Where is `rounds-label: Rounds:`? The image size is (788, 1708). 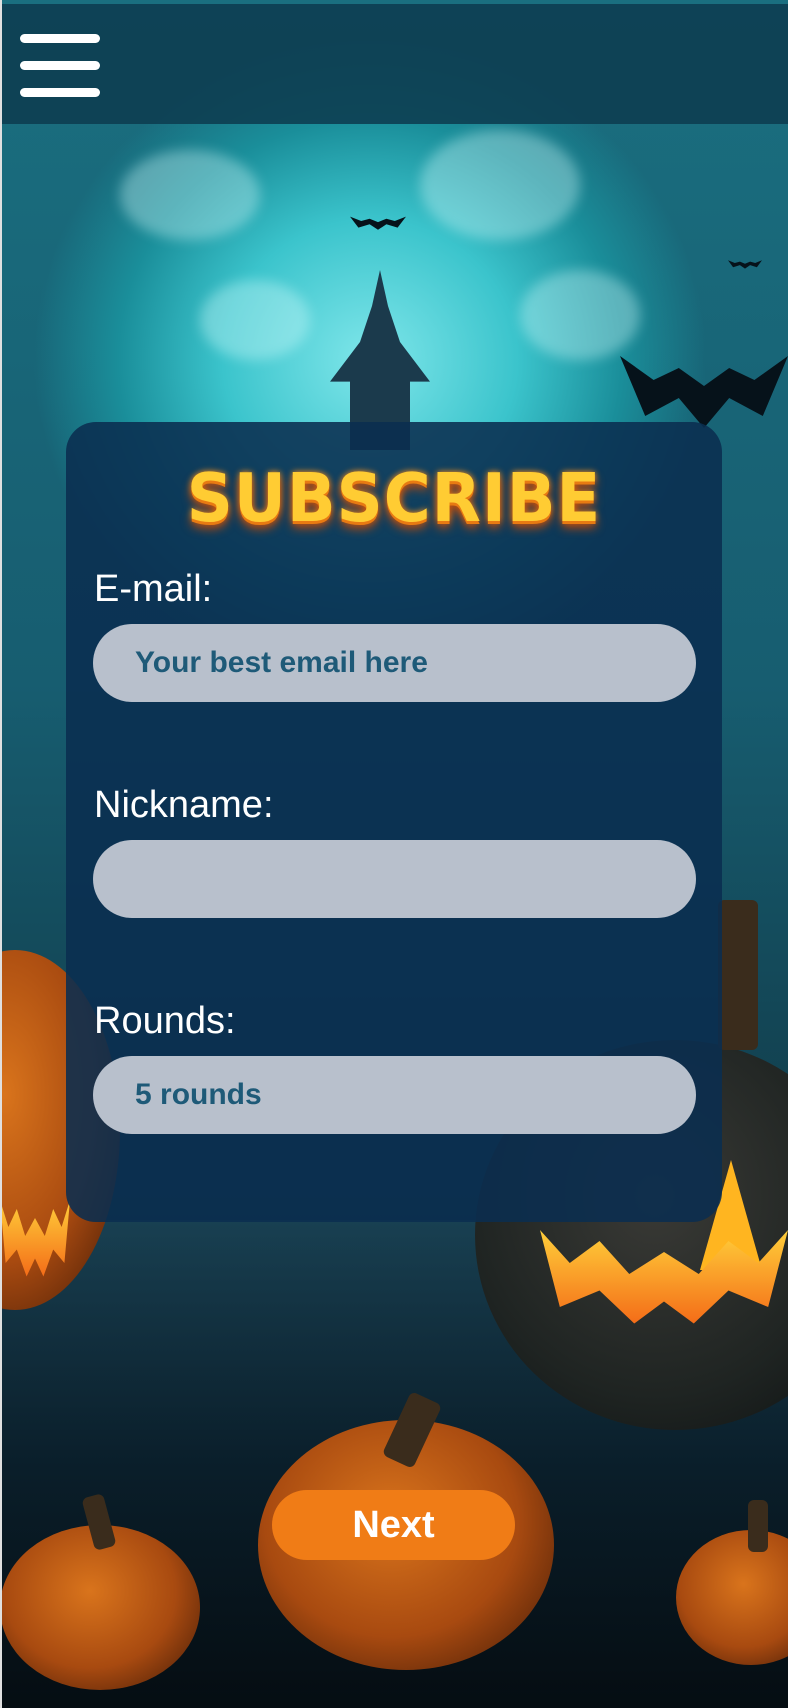 rounds-label: Rounds: is located at coordinates (165, 1021).